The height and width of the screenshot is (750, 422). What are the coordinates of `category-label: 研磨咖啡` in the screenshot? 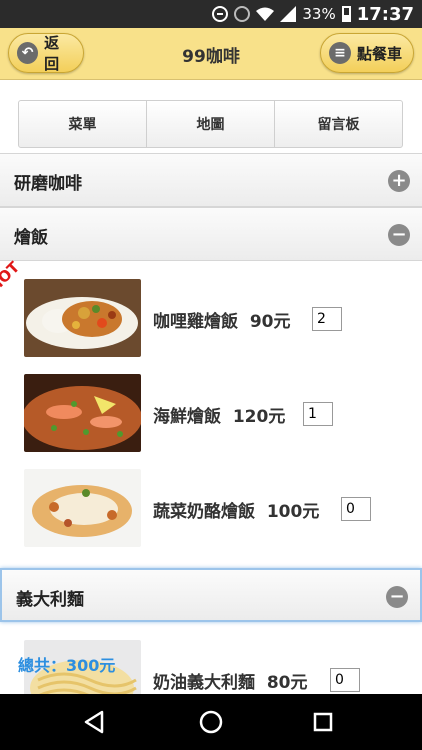 It's located at (48, 183).